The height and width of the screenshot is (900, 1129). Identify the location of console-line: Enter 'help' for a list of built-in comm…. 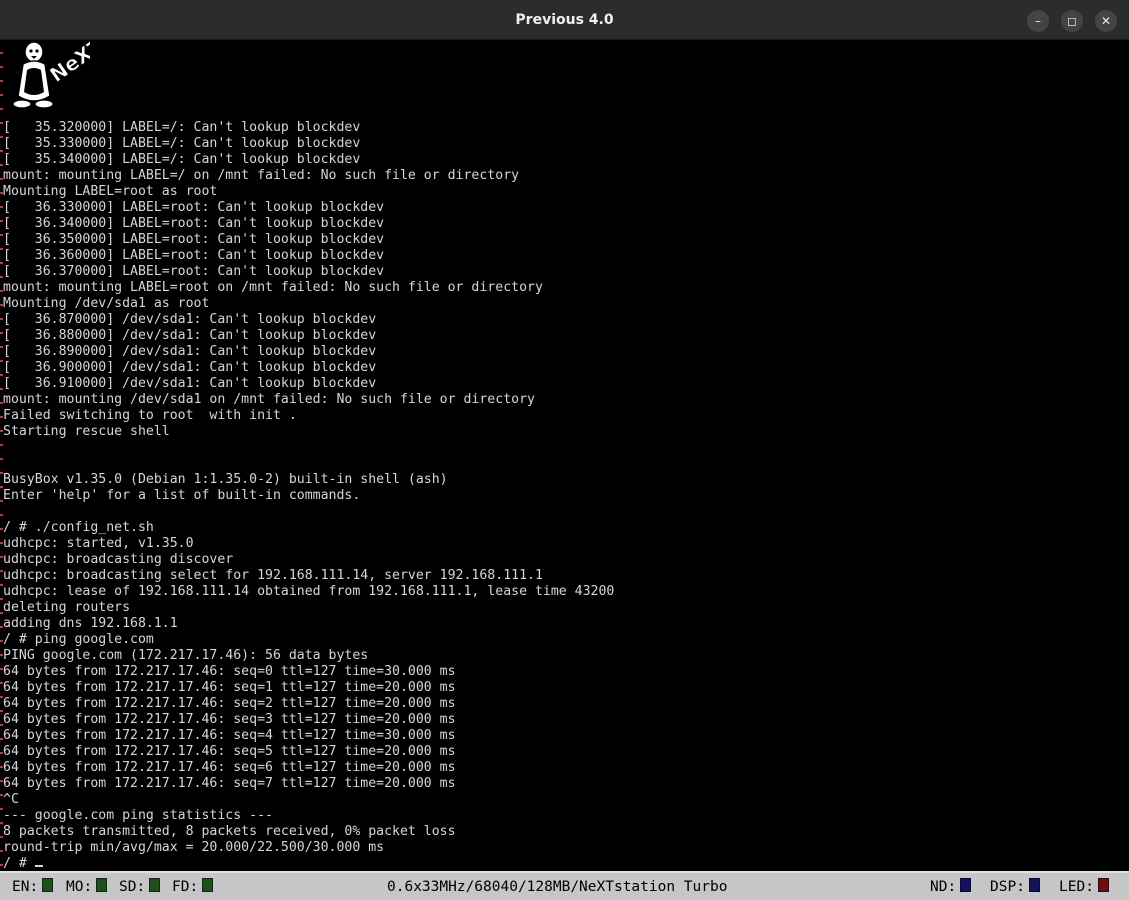
(182, 495).